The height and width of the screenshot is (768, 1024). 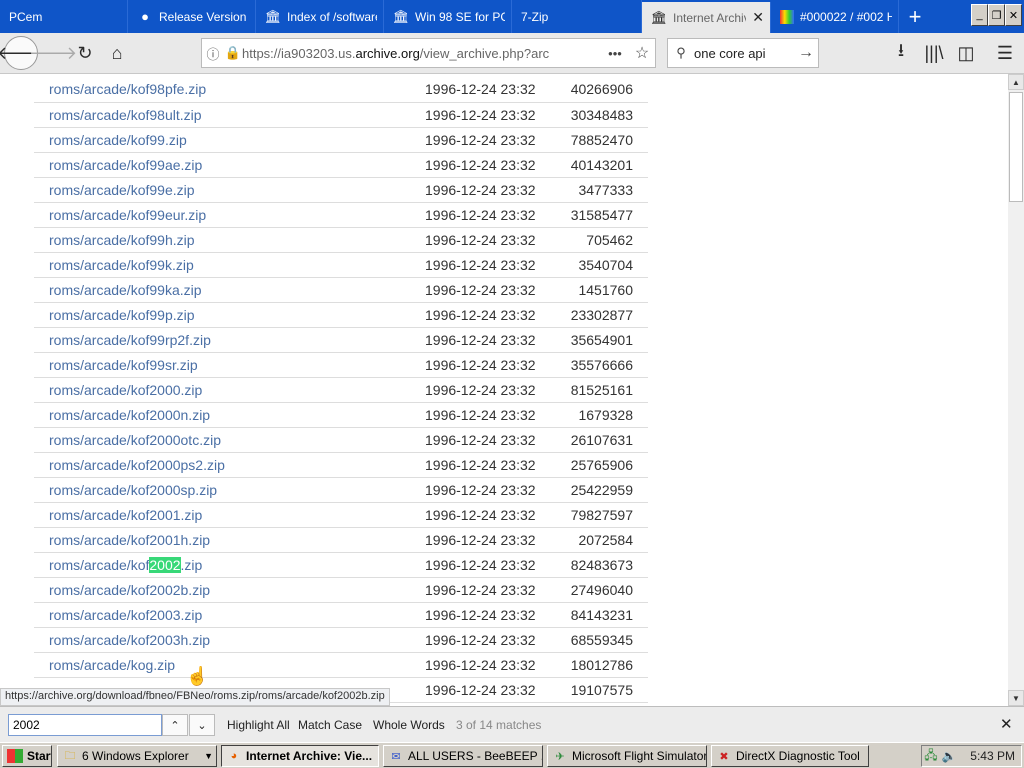 I want to click on page-actions-icon: •••, so click(x=615, y=53).